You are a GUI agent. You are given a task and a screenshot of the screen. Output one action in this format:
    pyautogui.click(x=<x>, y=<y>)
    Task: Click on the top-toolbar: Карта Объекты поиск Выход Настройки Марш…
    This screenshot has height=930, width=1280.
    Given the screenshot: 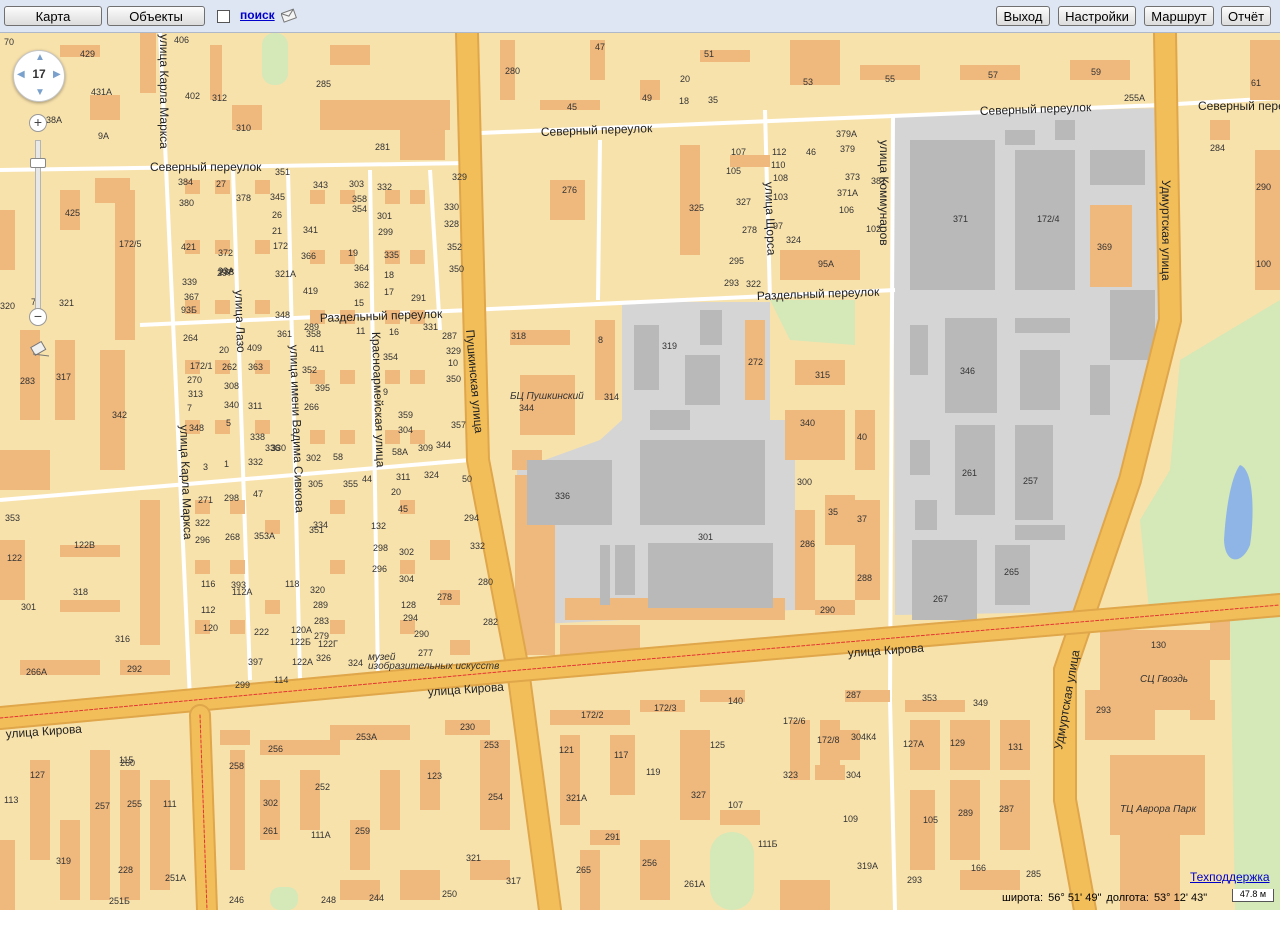 What is the action you would take?
    pyautogui.click(x=640, y=16)
    